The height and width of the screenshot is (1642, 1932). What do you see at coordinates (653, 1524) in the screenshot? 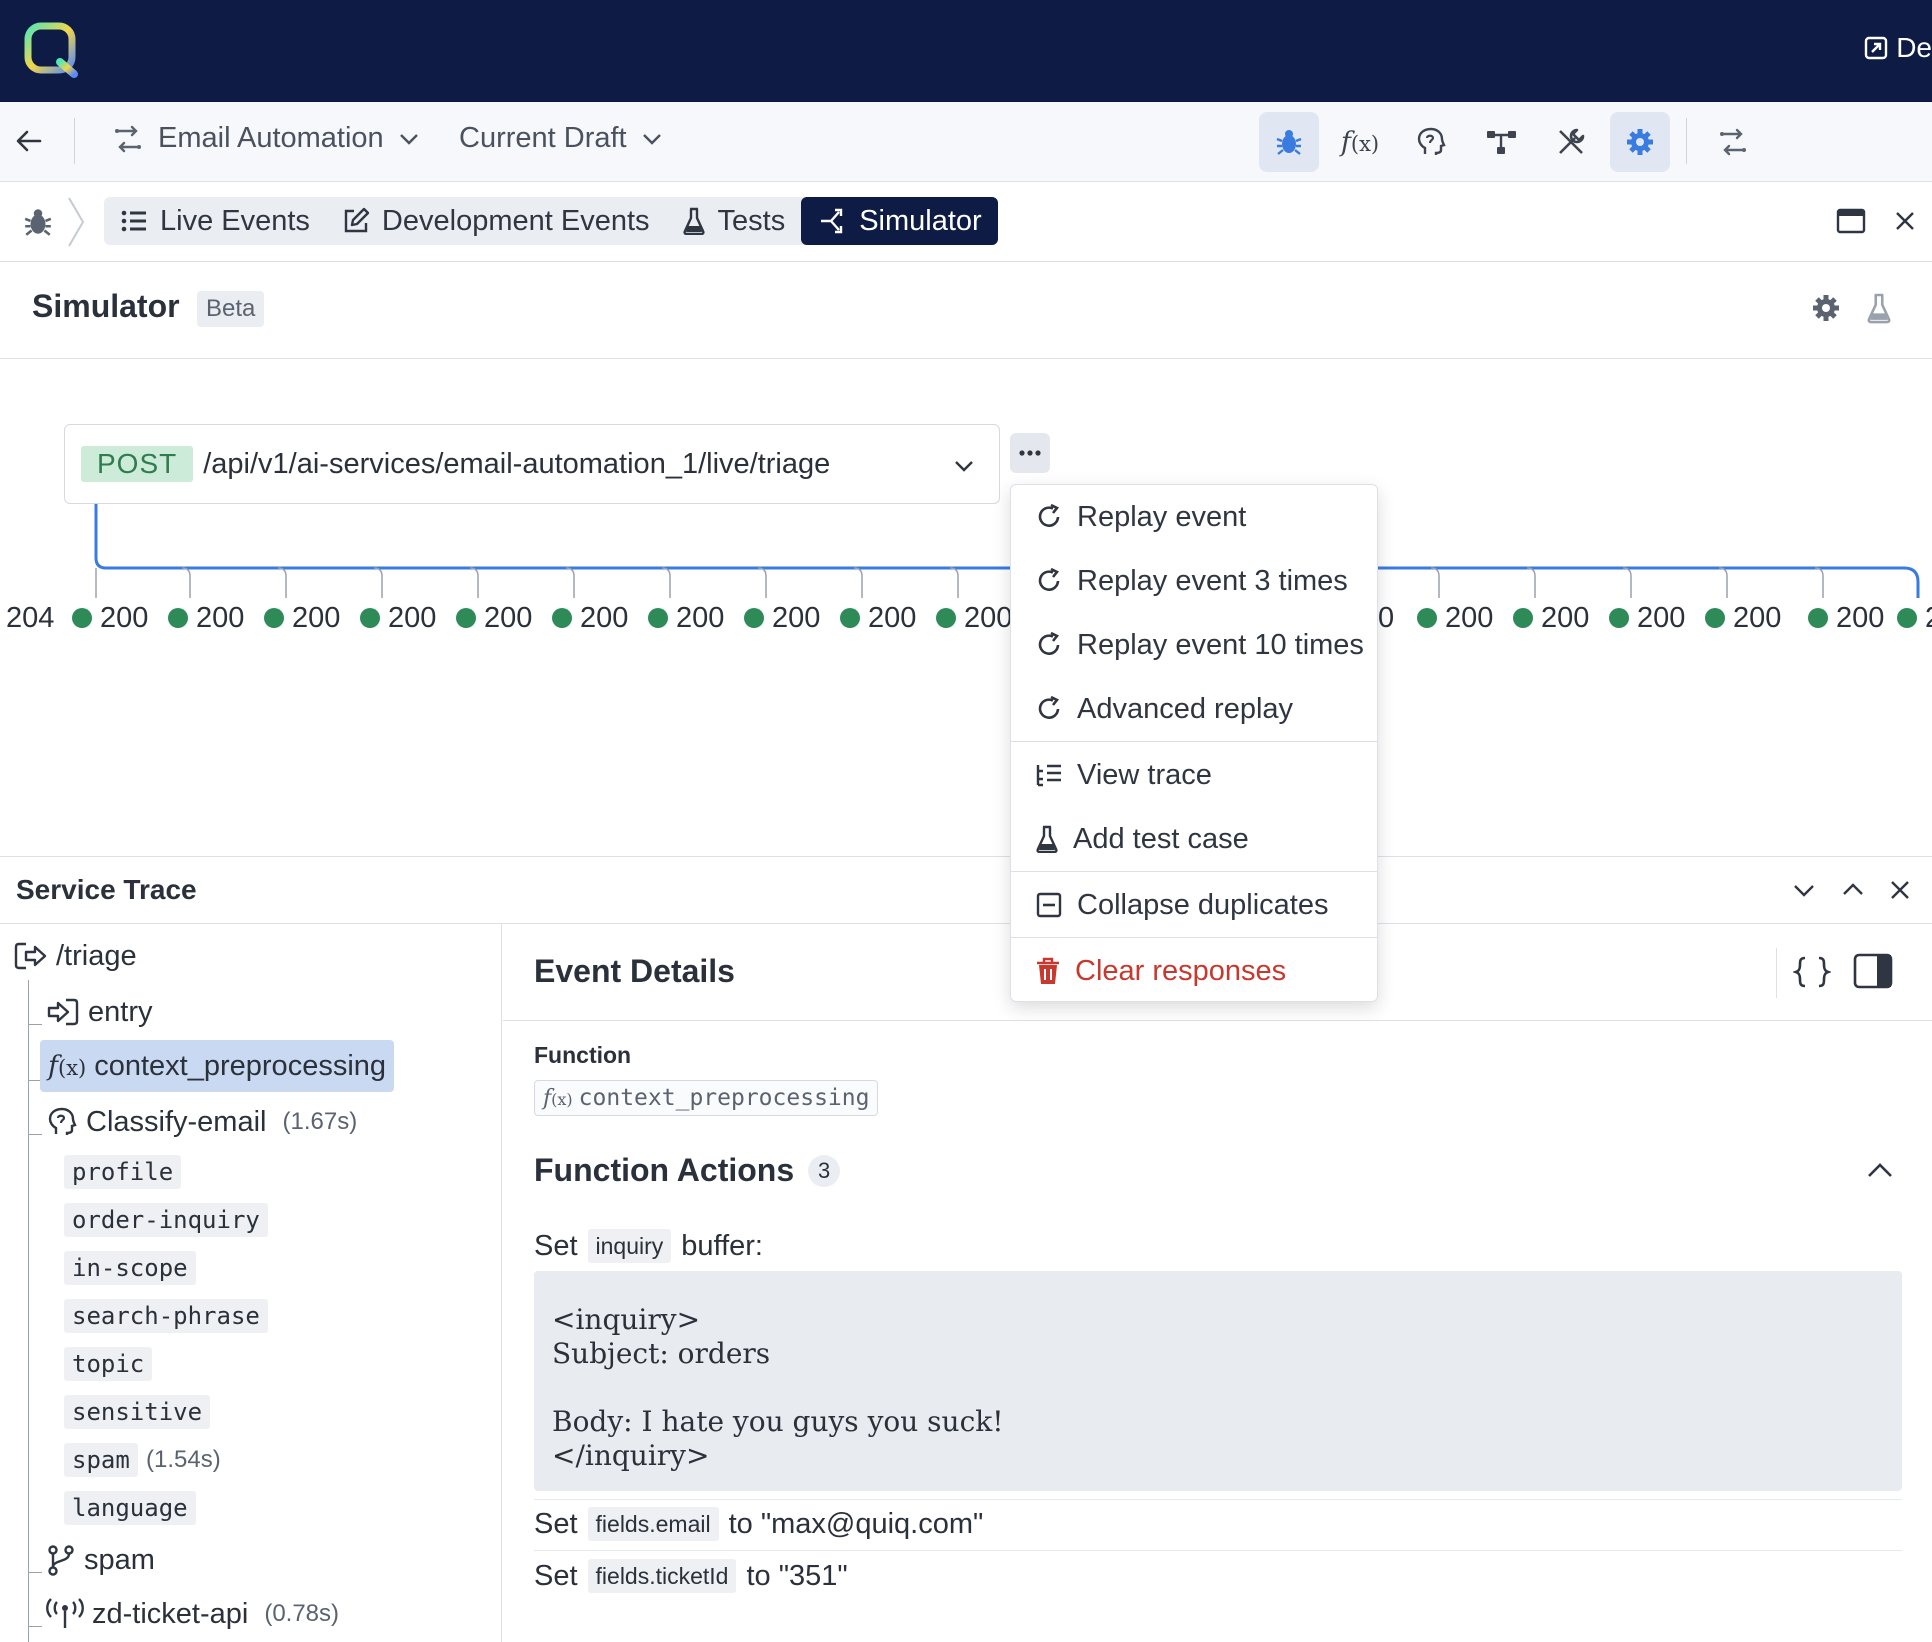
I see `action-field: fields.email` at bounding box center [653, 1524].